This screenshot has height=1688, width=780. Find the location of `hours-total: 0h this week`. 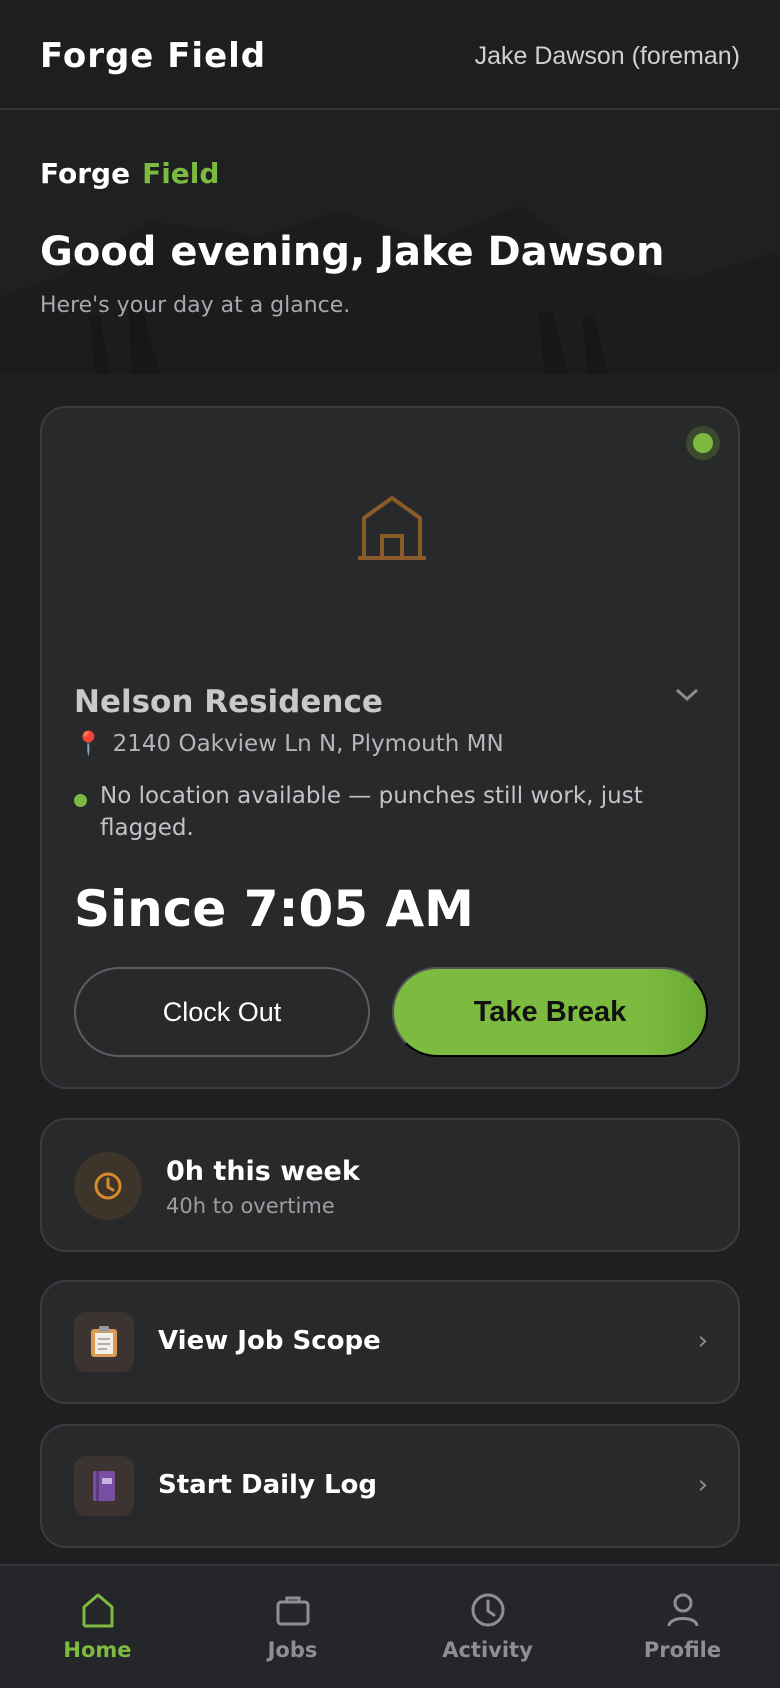

hours-total: 0h this week is located at coordinates (263, 1171).